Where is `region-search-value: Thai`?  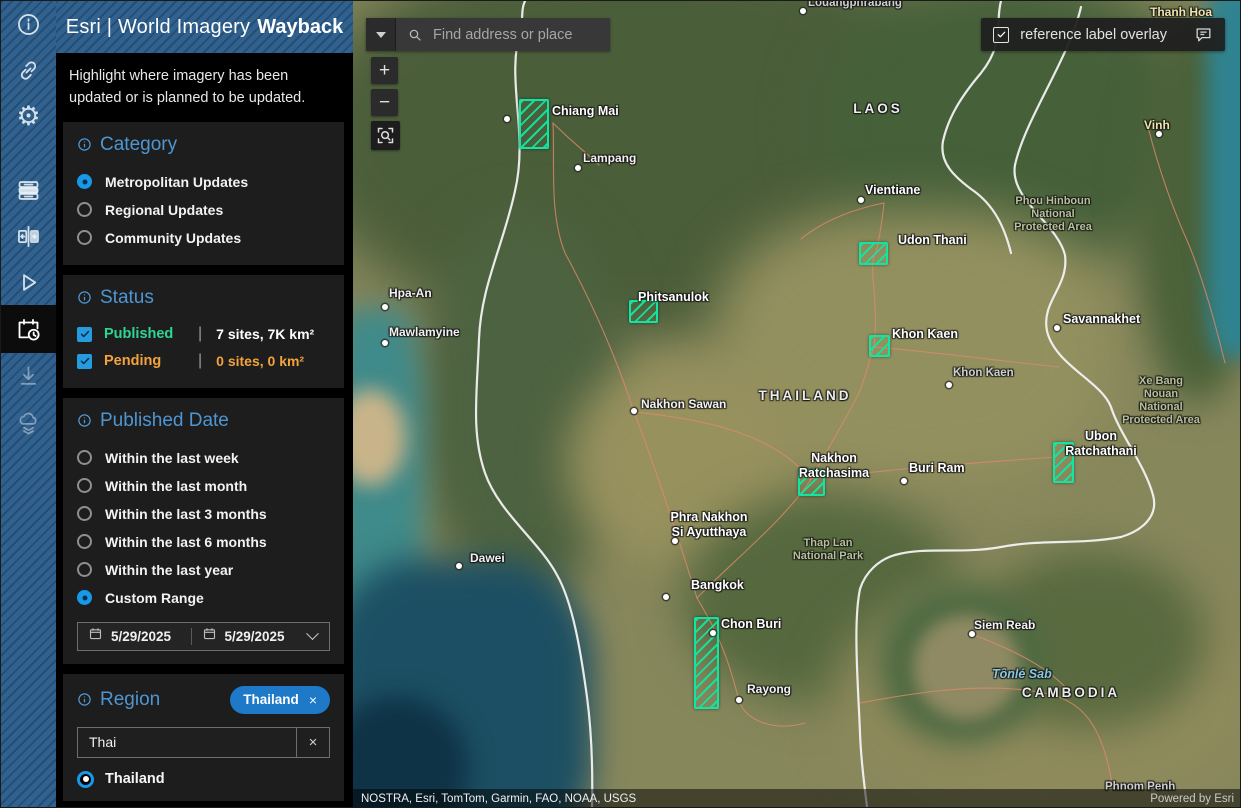 region-search-value: Thai is located at coordinates (187, 742).